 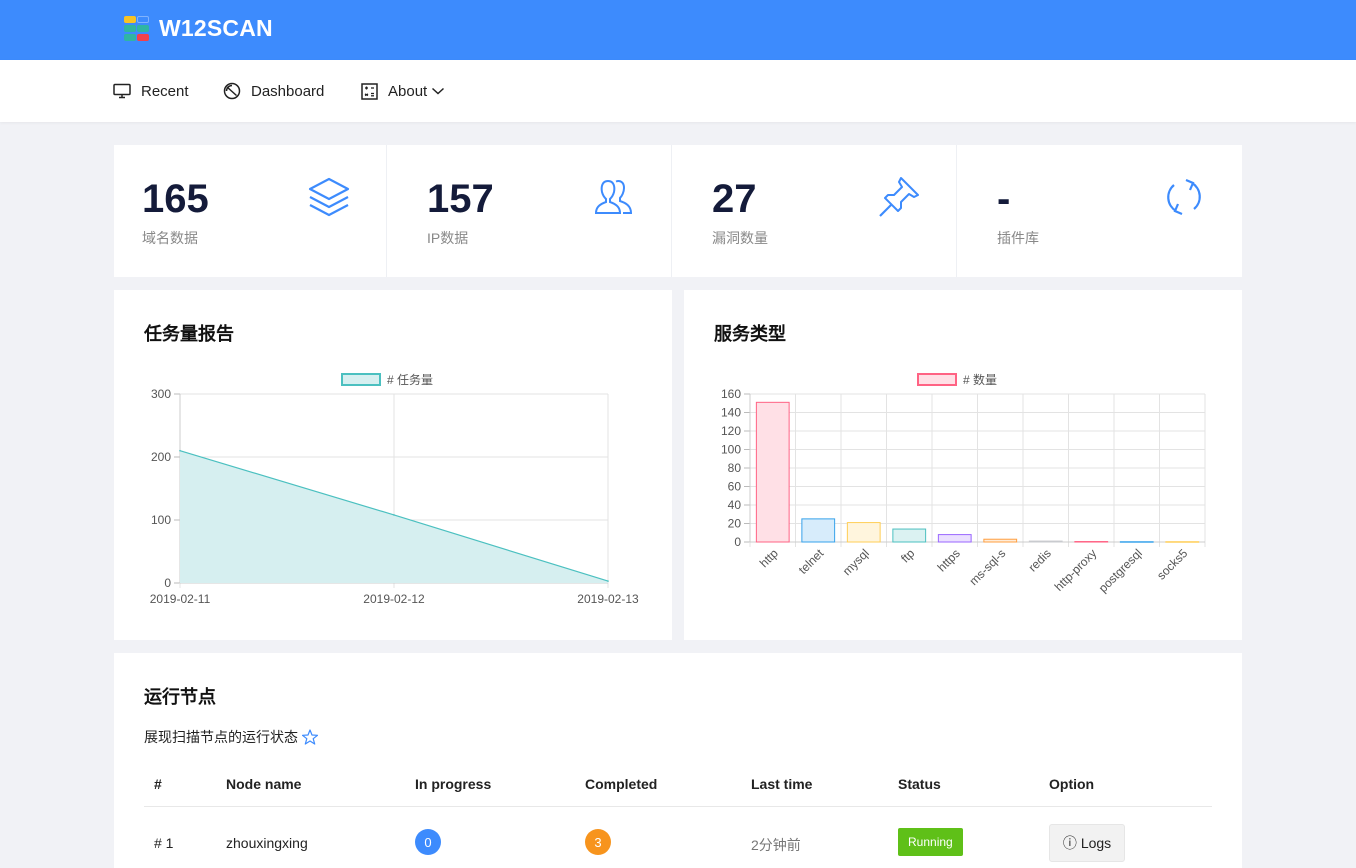 I want to click on in-progress-badge: 0, so click(x=428, y=842).